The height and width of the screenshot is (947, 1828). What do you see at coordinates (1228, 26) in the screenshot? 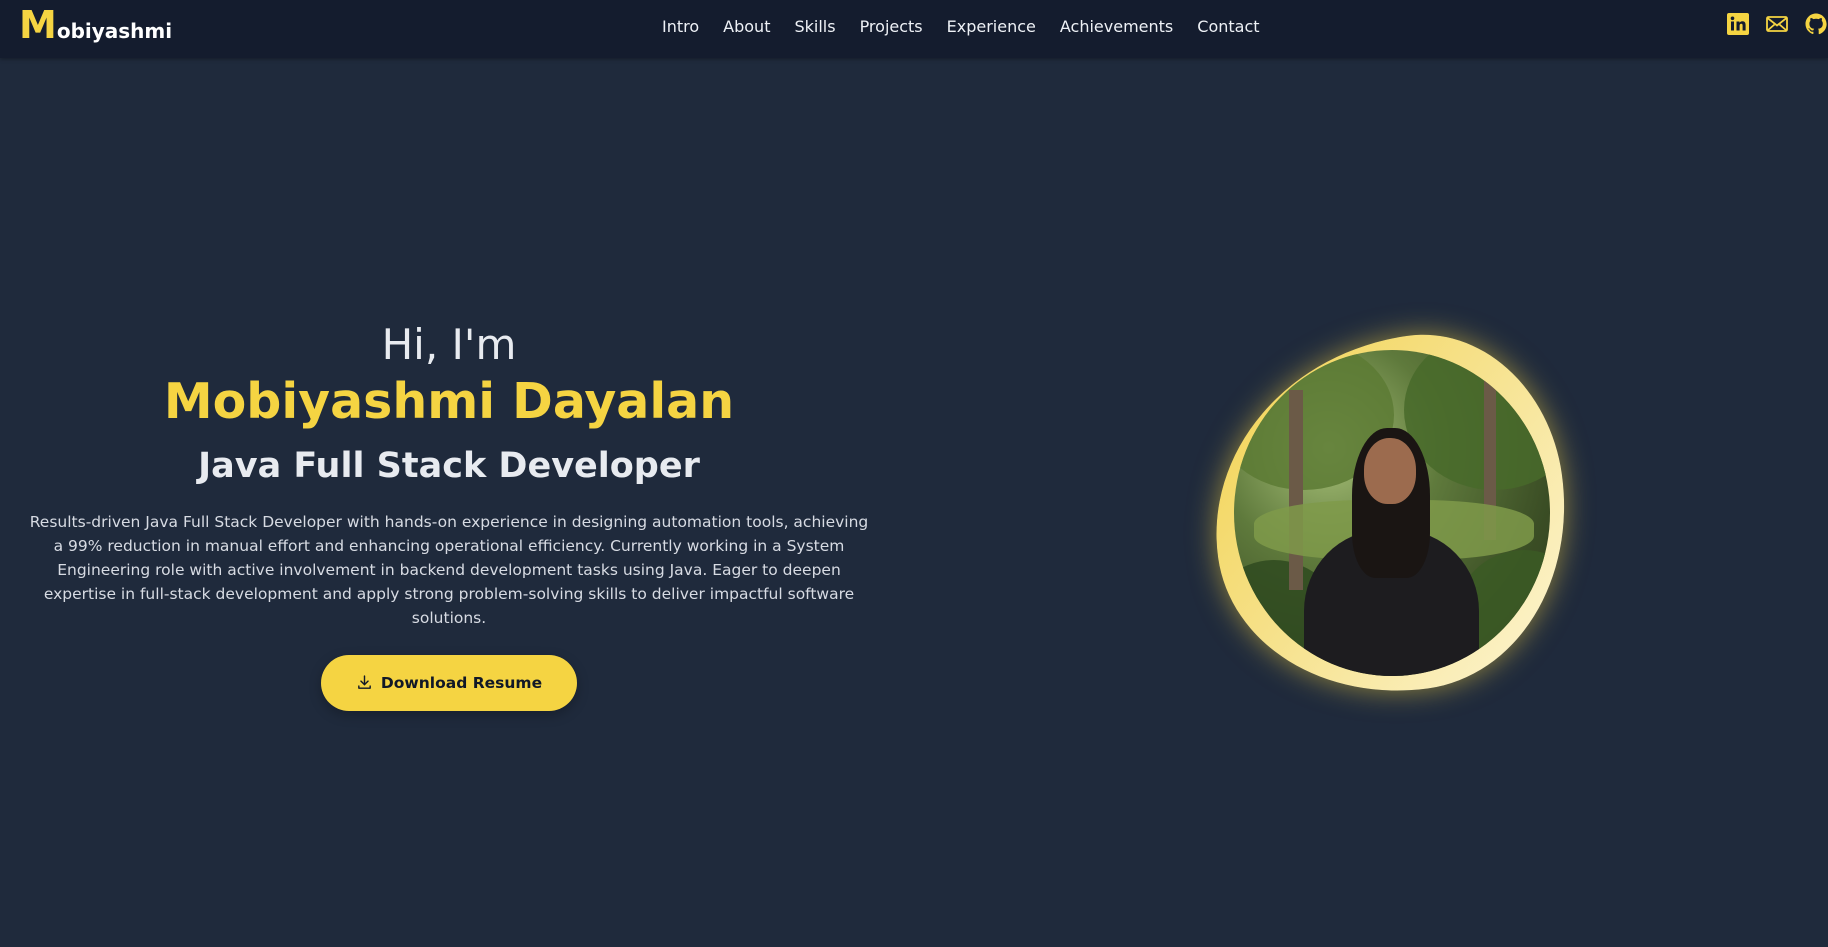
I see `nav-link-contact: Contact` at bounding box center [1228, 26].